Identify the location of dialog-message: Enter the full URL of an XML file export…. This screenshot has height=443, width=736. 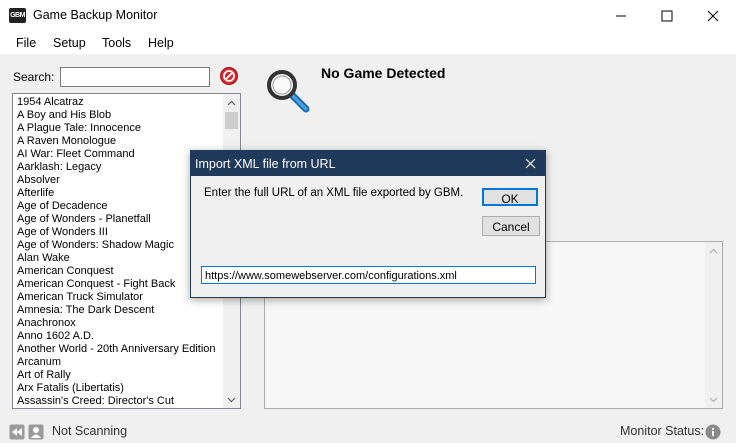
(334, 193).